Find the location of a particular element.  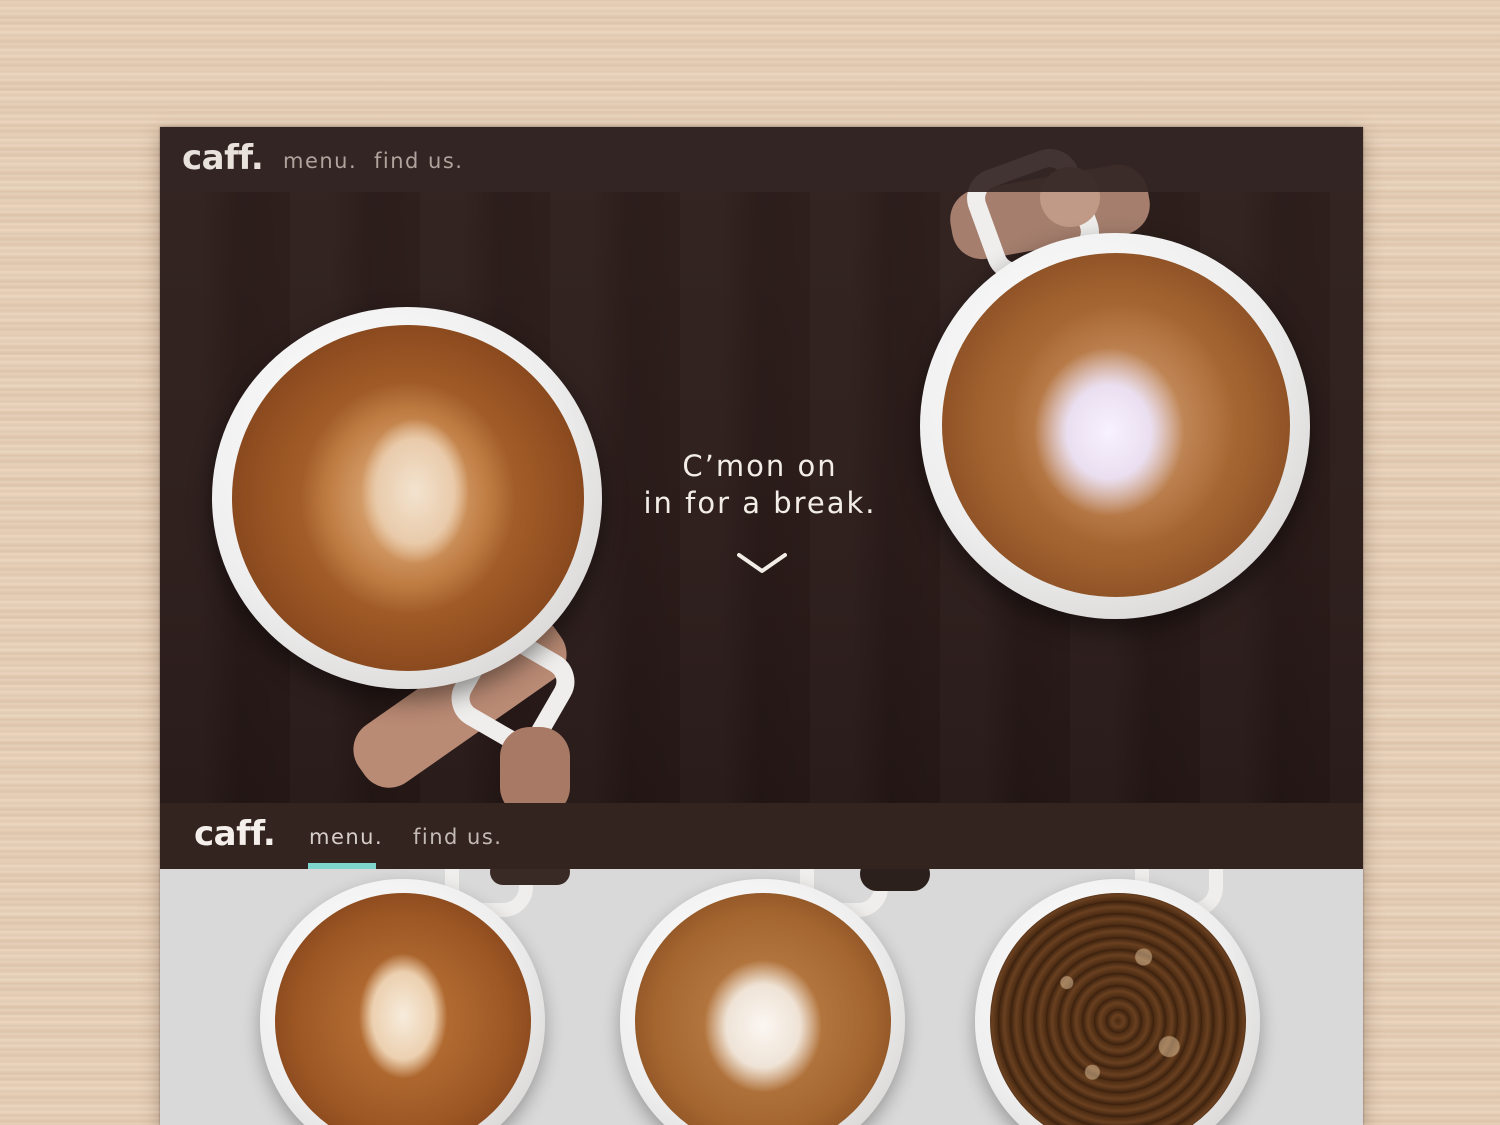

sticky-navbar: caff. menu. find us. is located at coordinates (761, 836).